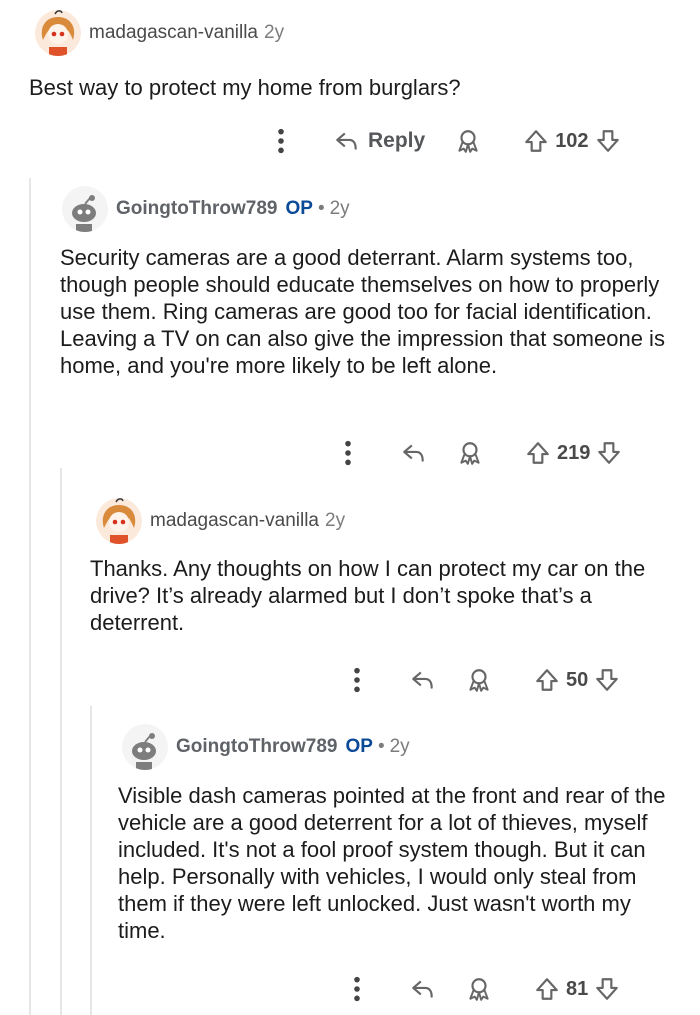  What do you see at coordinates (572, 140) in the screenshot?
I see `vote-count: 102` at bounding box center [572, 140].